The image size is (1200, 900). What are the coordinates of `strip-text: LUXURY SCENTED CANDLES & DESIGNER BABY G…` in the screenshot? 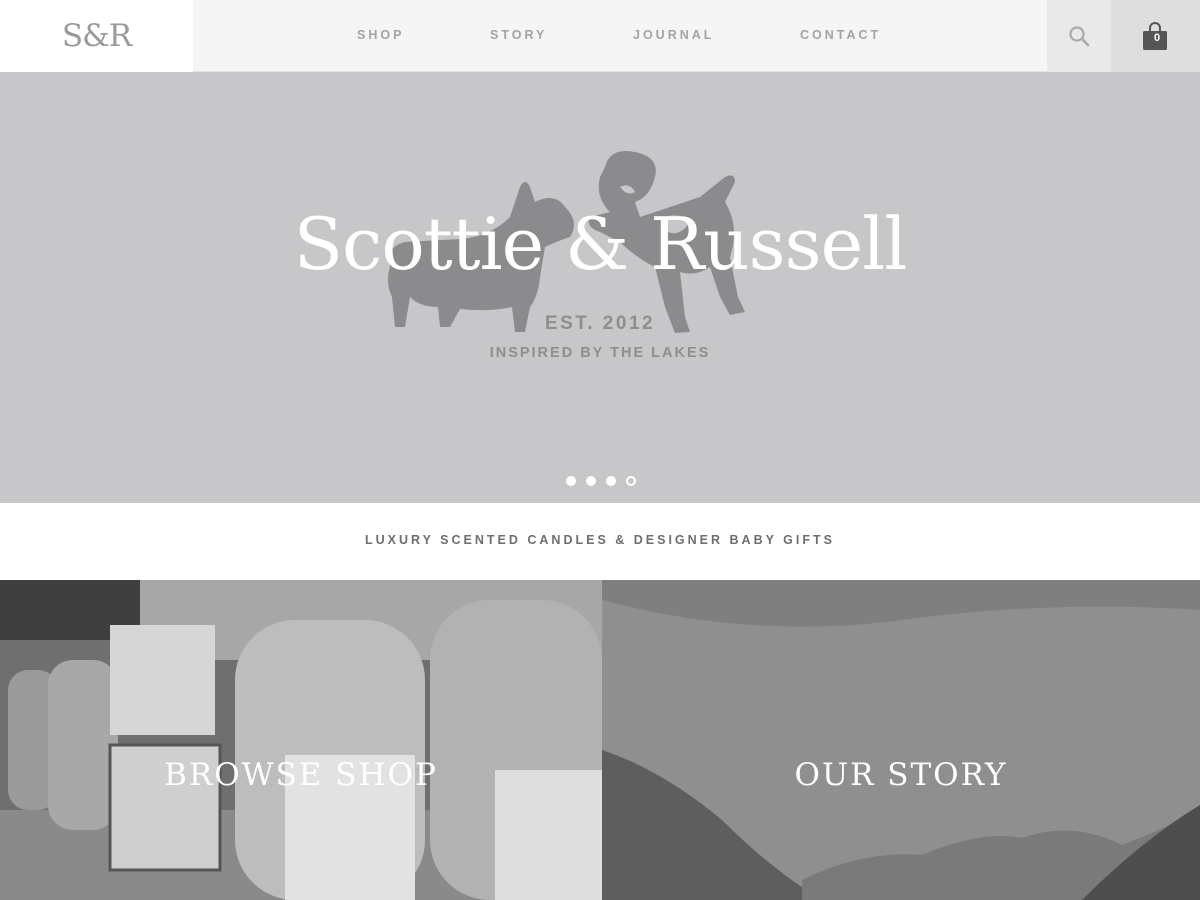 It's located at (599, 540).